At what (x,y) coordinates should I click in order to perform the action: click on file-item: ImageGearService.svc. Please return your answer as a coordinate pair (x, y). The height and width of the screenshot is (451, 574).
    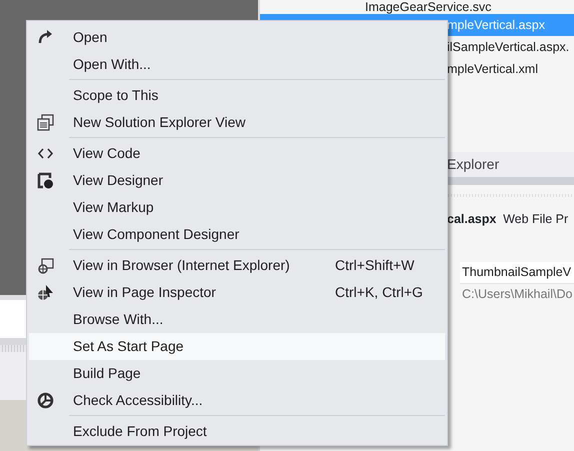
    Looking at the image, I should click on (417, 7).